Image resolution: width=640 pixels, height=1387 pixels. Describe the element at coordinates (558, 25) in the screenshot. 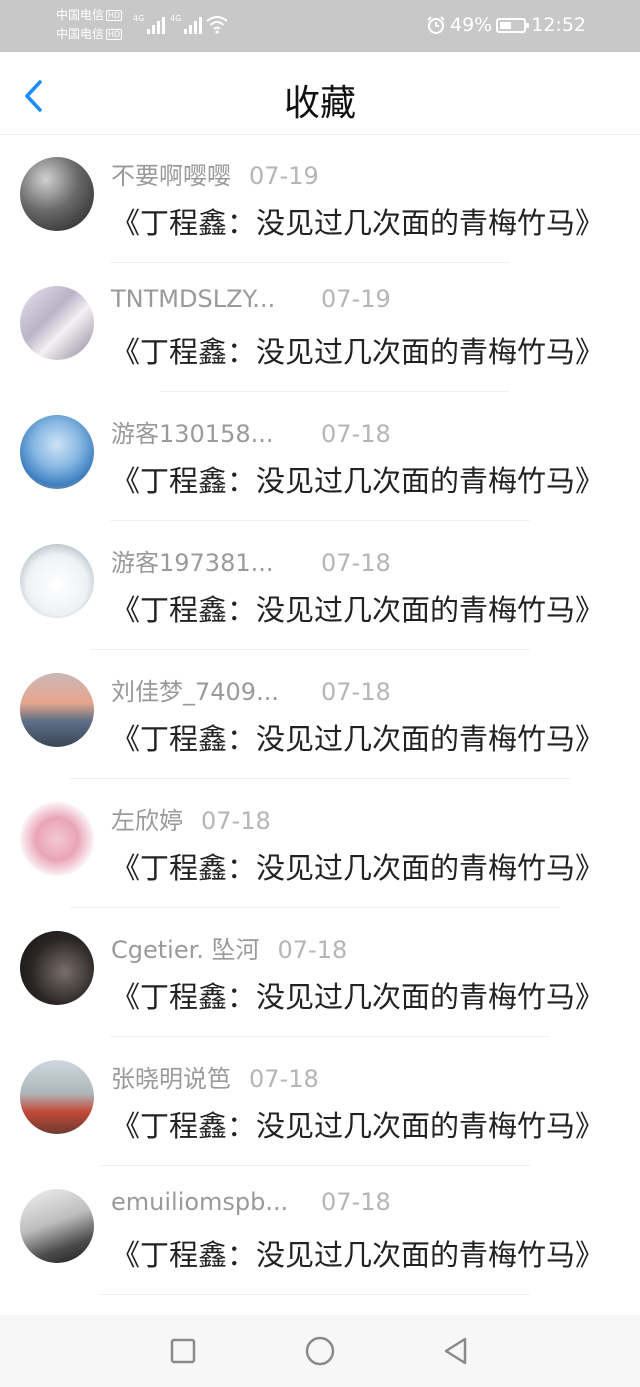

I see `clock: 12:52` at that location.